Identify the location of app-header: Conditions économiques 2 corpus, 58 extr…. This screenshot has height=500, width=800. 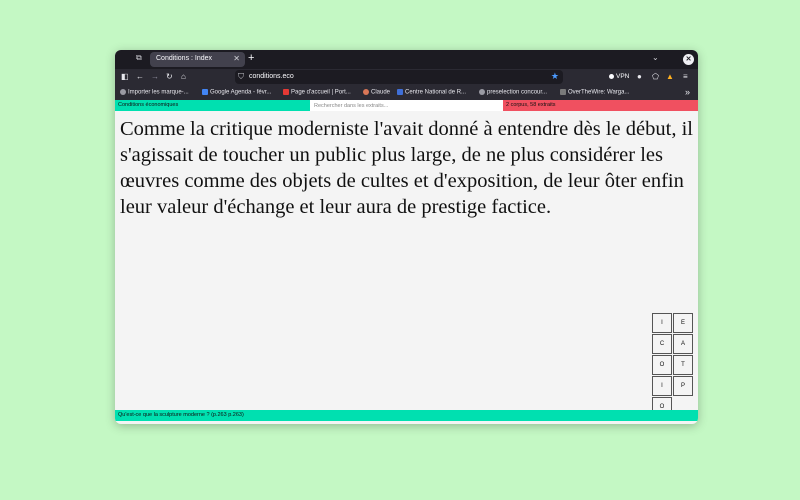
(406, 105).